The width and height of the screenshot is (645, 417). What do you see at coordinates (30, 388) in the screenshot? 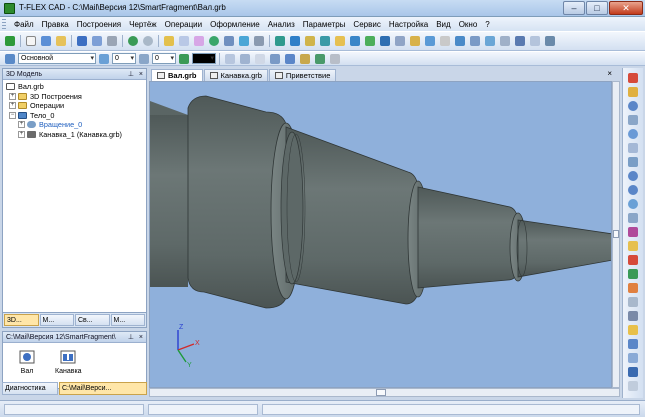
I see `tab-diagnostics: Диагностика` at bounding box center [30, 388].